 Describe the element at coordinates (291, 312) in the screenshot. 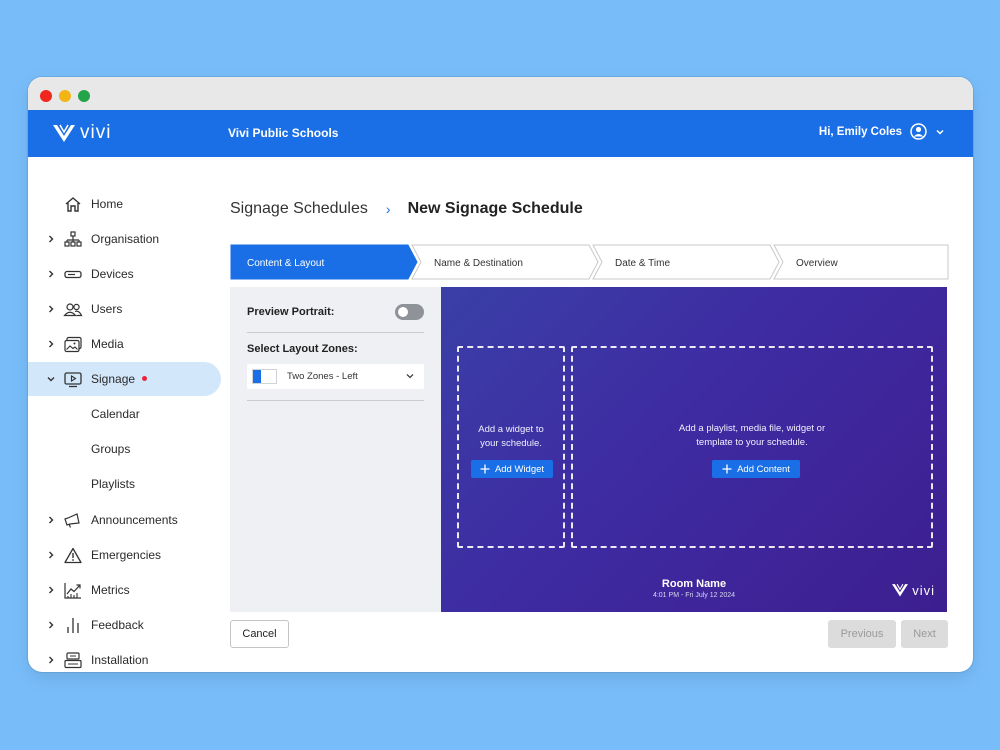

I see `preview-portrait-label: Preview Portrait:` at that location.